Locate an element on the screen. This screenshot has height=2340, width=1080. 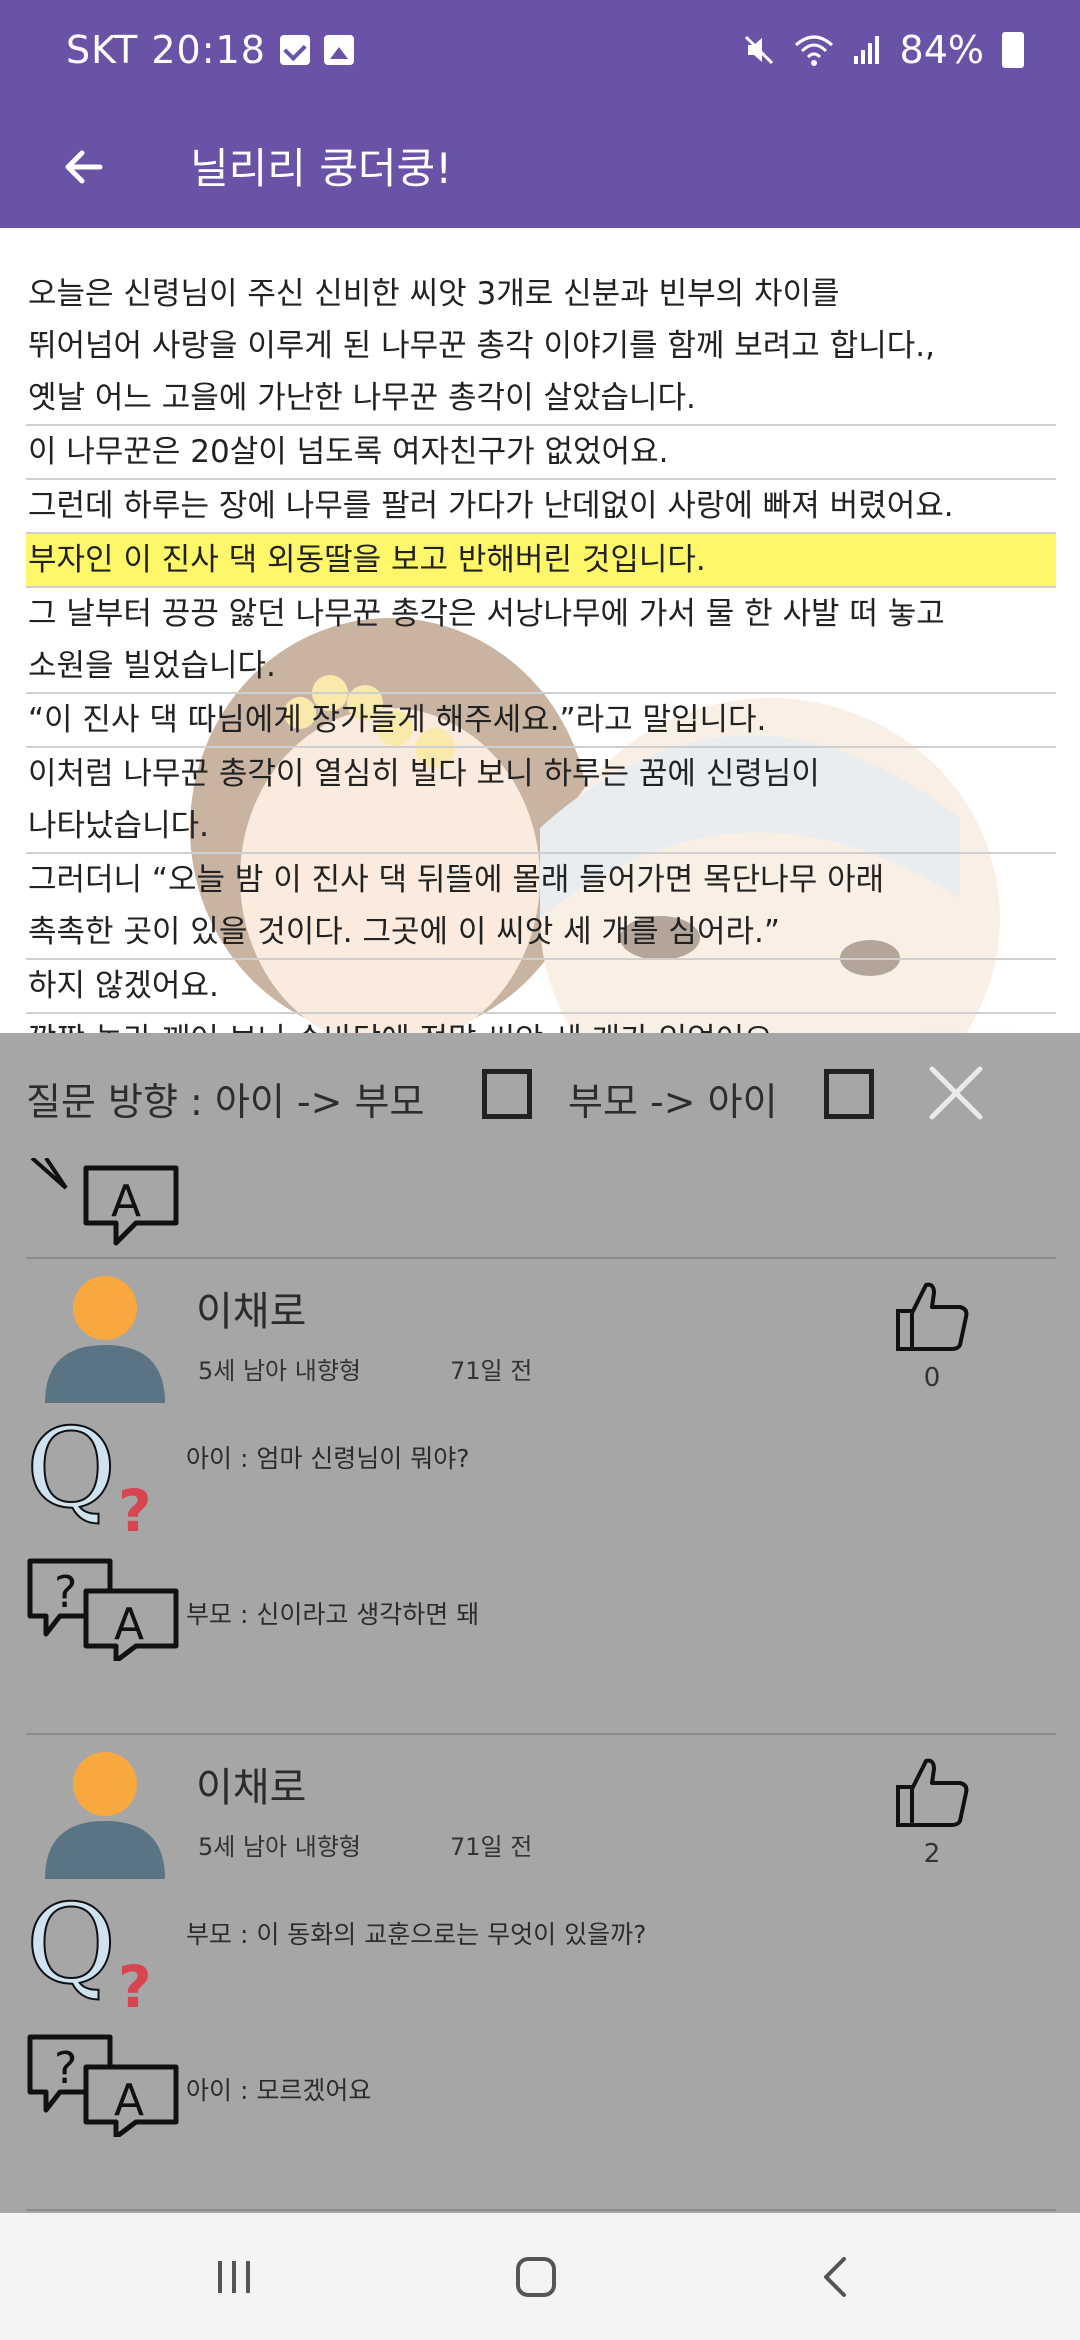
back-chevron-icon is located at coordinates (835, 2277).